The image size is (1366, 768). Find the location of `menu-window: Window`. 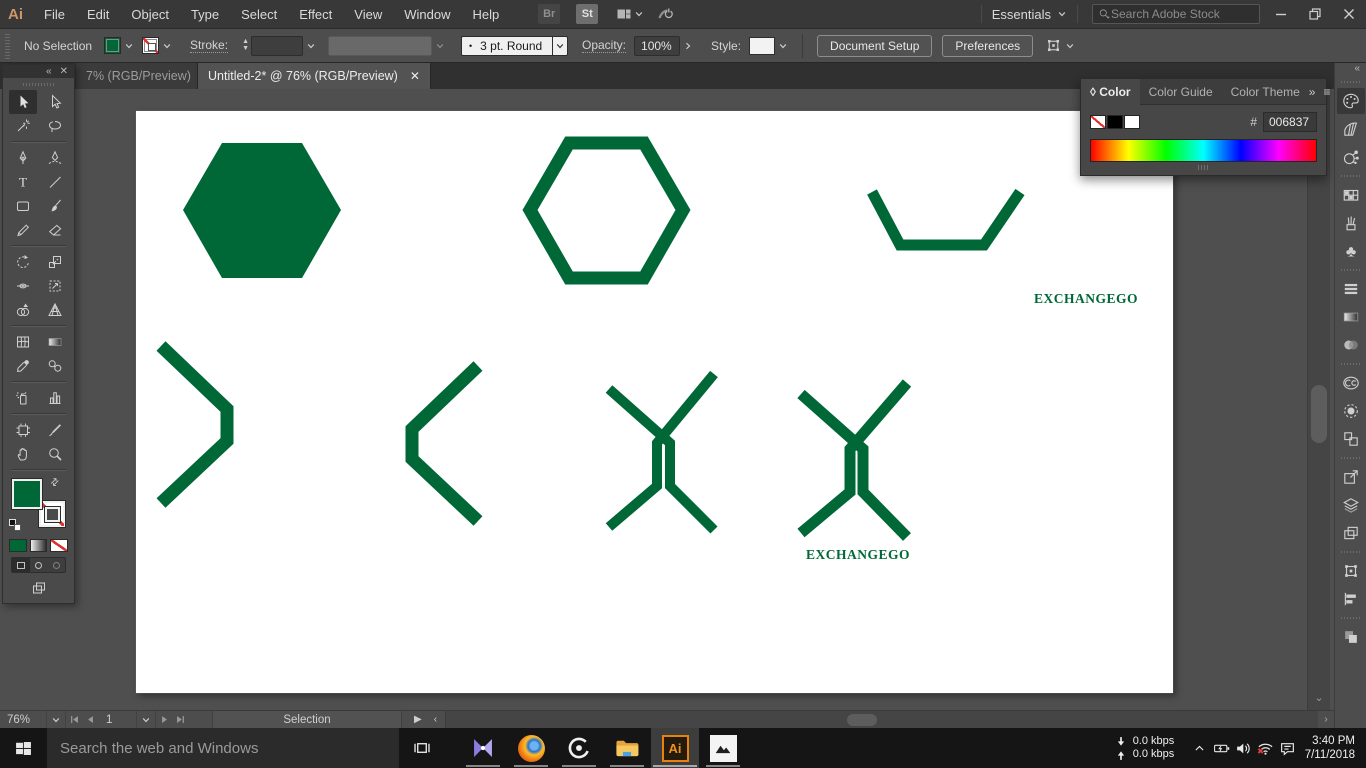

menu-window: Window is located at coordinates (427, 14).